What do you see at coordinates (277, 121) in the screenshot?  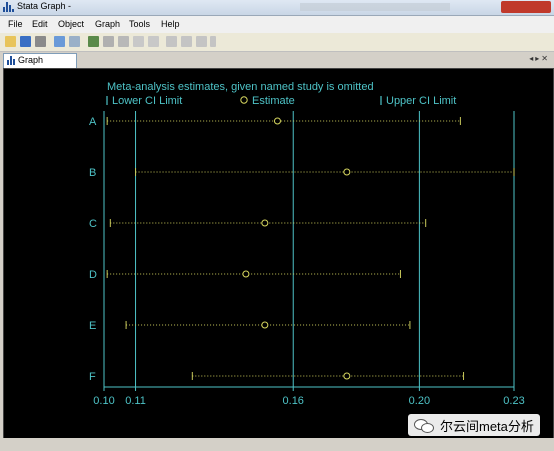 I see `estimate-point-A` at bounding box center [277, 121].